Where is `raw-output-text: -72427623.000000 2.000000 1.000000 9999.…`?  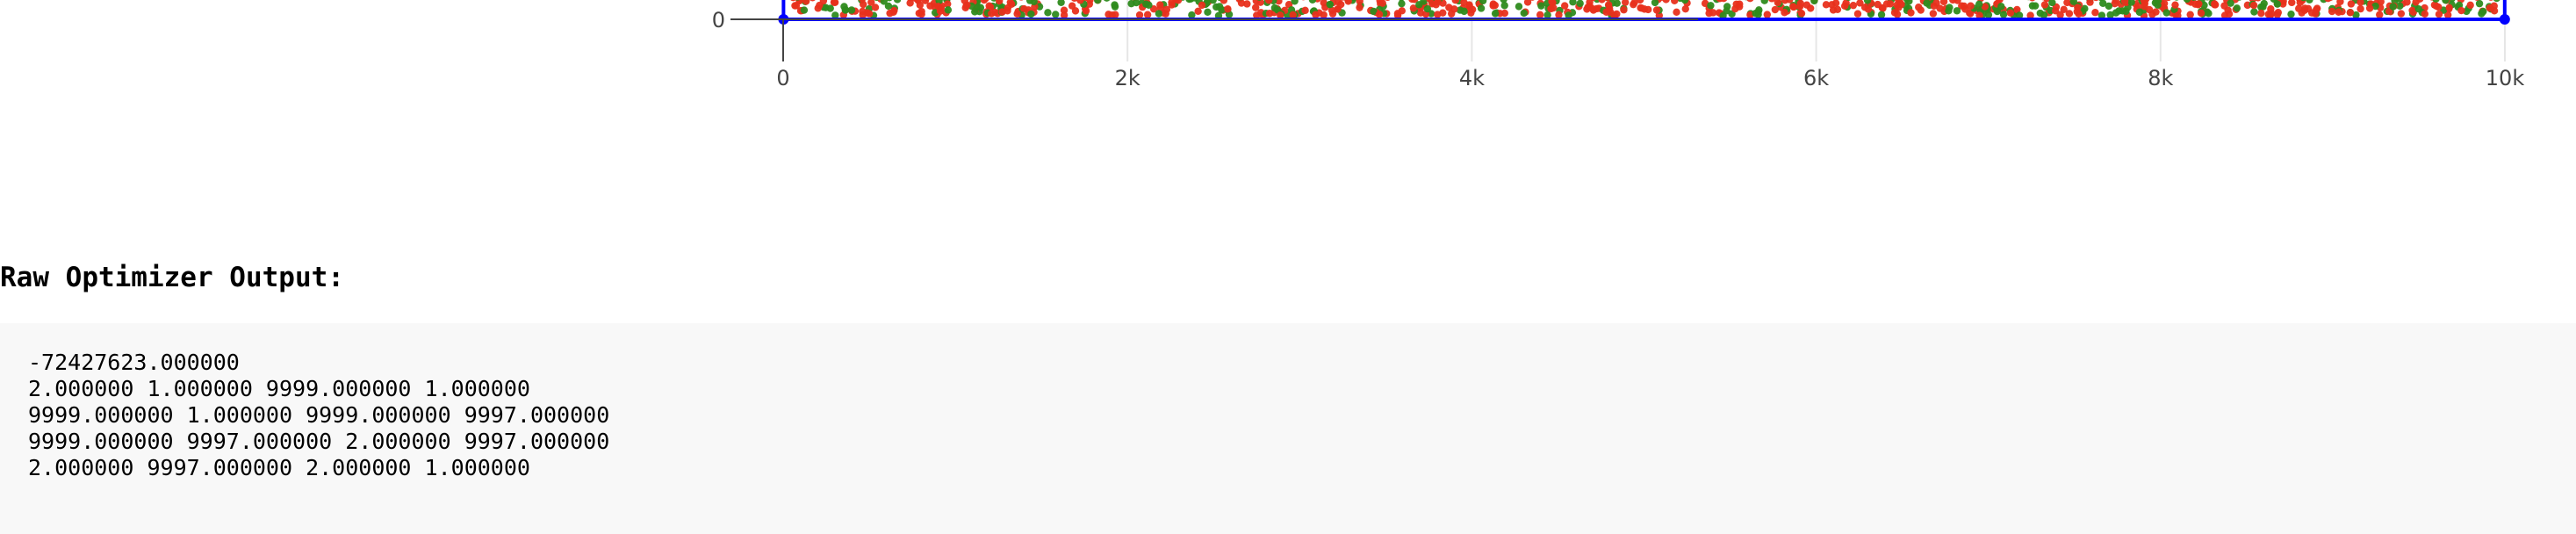
raw-output-text: -72427623.000000 2.000000 1.000000 9999.… is located at coordinates (319, 415).